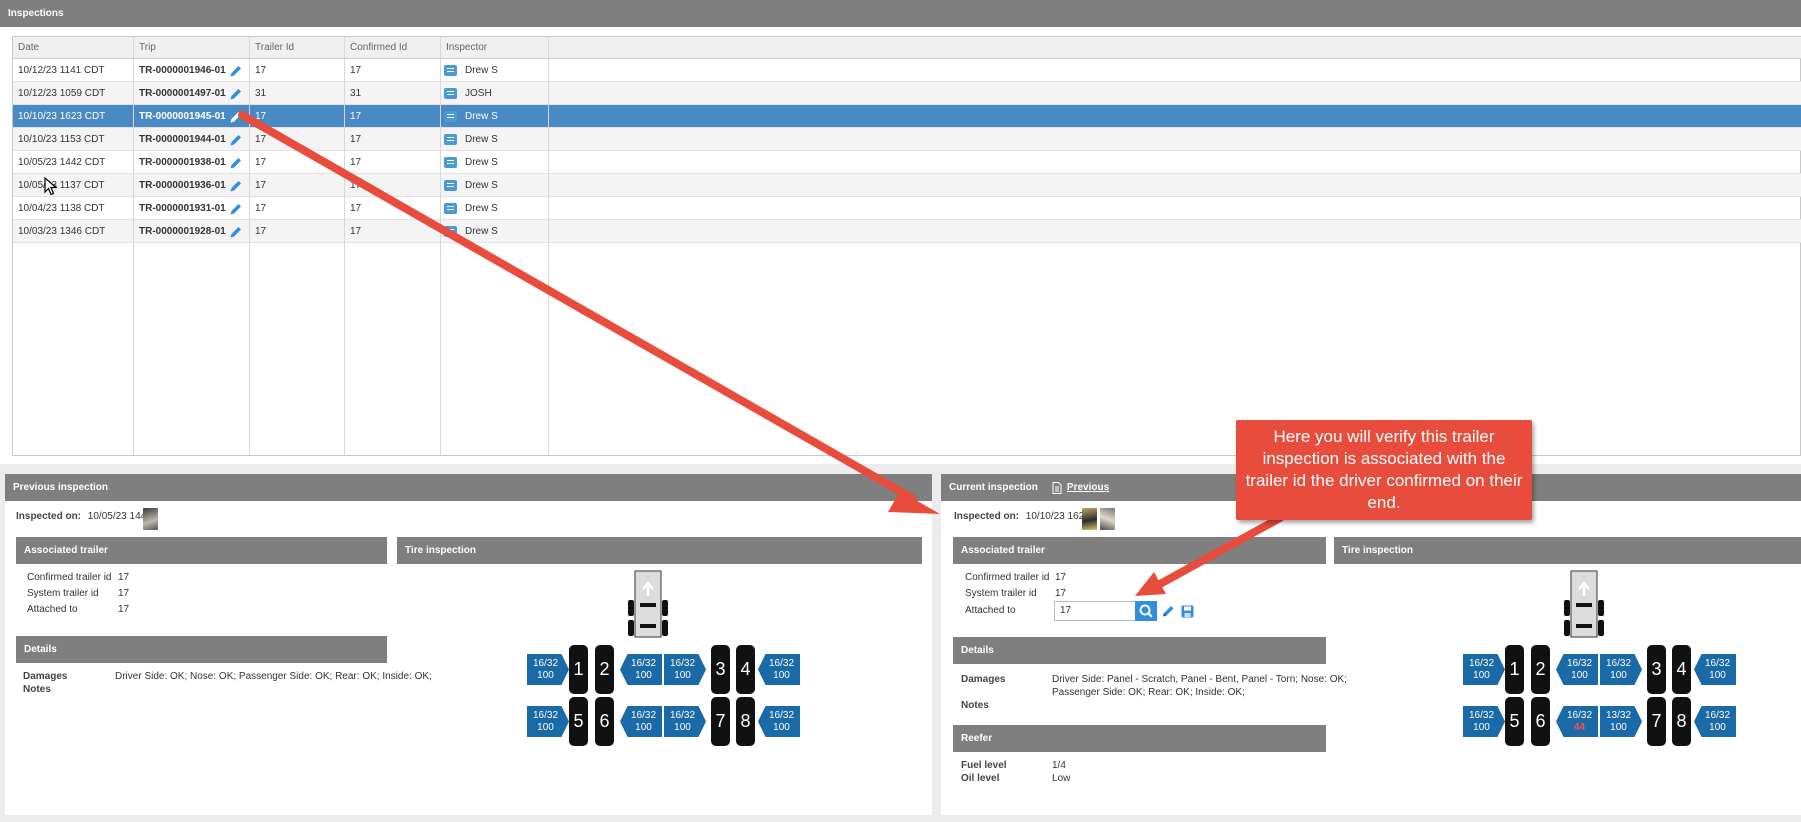 This screenshot has height=822, width=1801. Describe the element at coordinates (1088, 487) in the screenshot. I see `previous-link: Previous` at that location.